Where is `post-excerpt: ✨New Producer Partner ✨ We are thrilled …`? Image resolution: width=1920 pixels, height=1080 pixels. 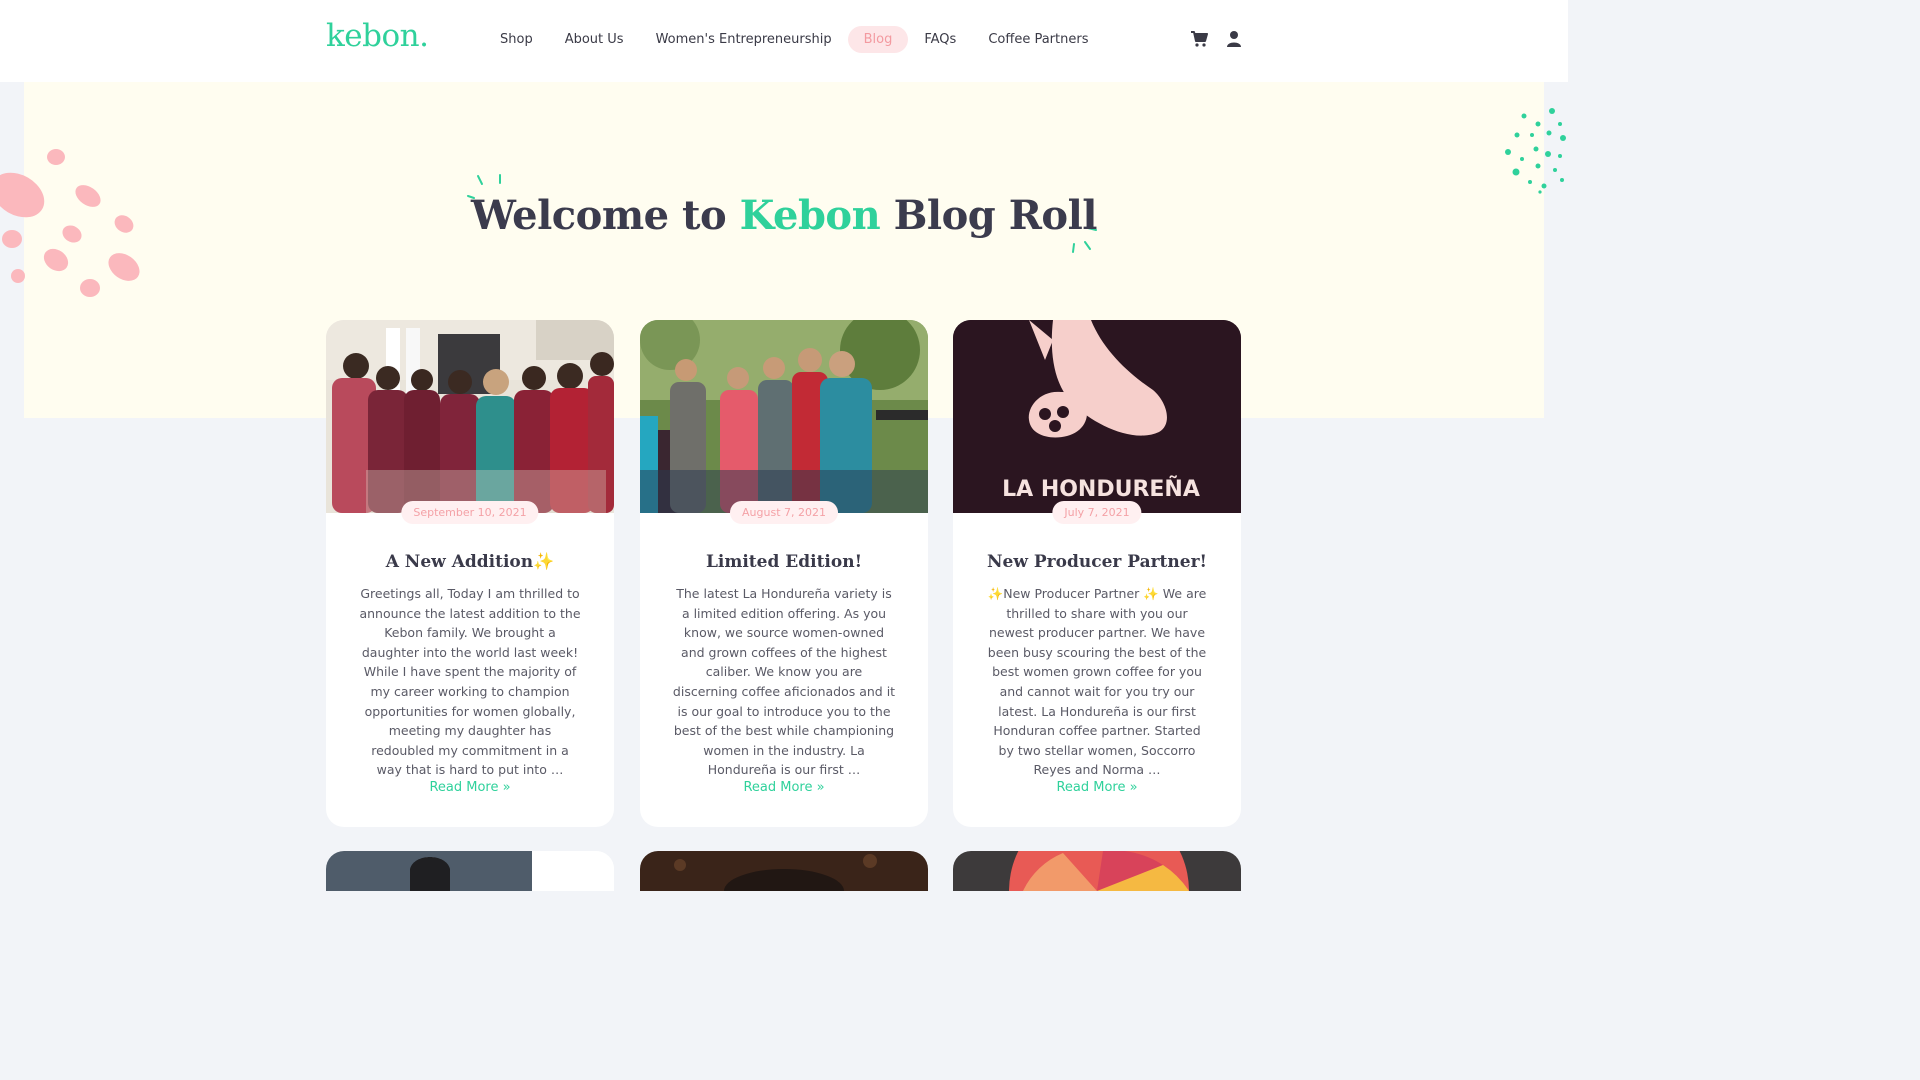
post-excerpt: ✨New Producer Partner ✨ We are thrilled … is located at coordinates (1097, 682).